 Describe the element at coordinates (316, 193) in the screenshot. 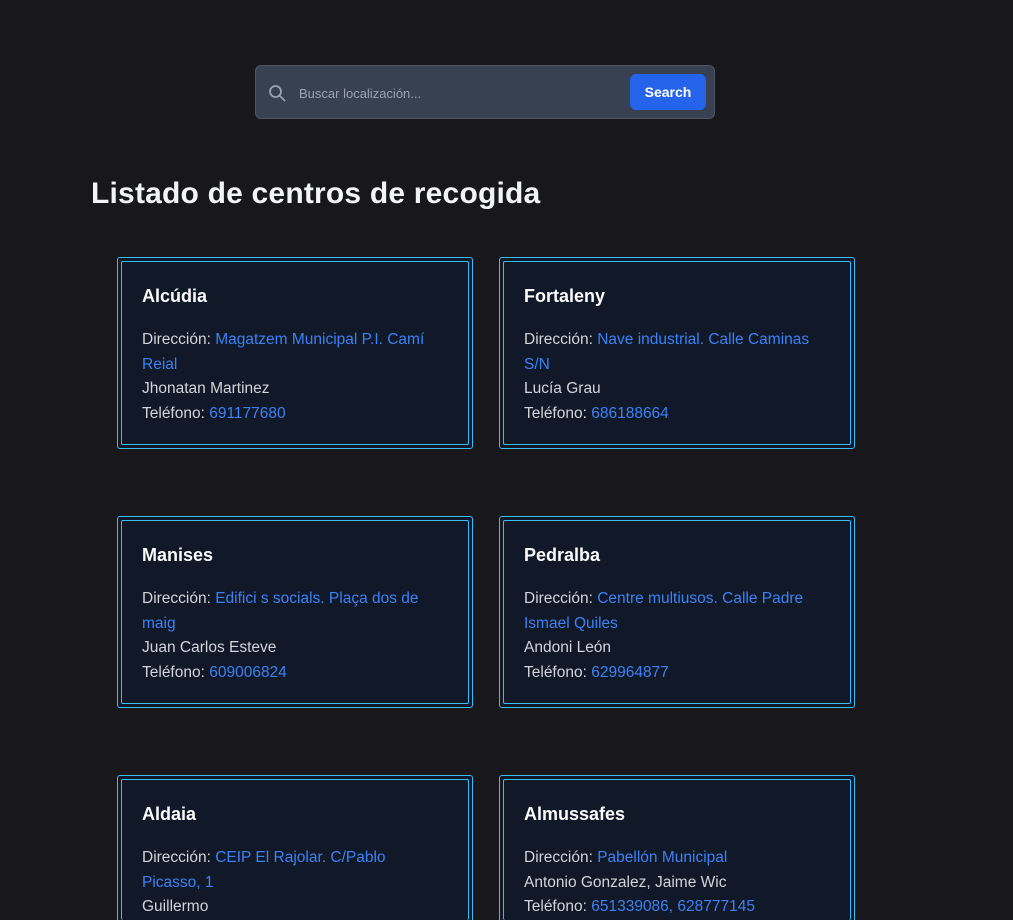

I see `page-title: Listado de centros de recogida` at that location.